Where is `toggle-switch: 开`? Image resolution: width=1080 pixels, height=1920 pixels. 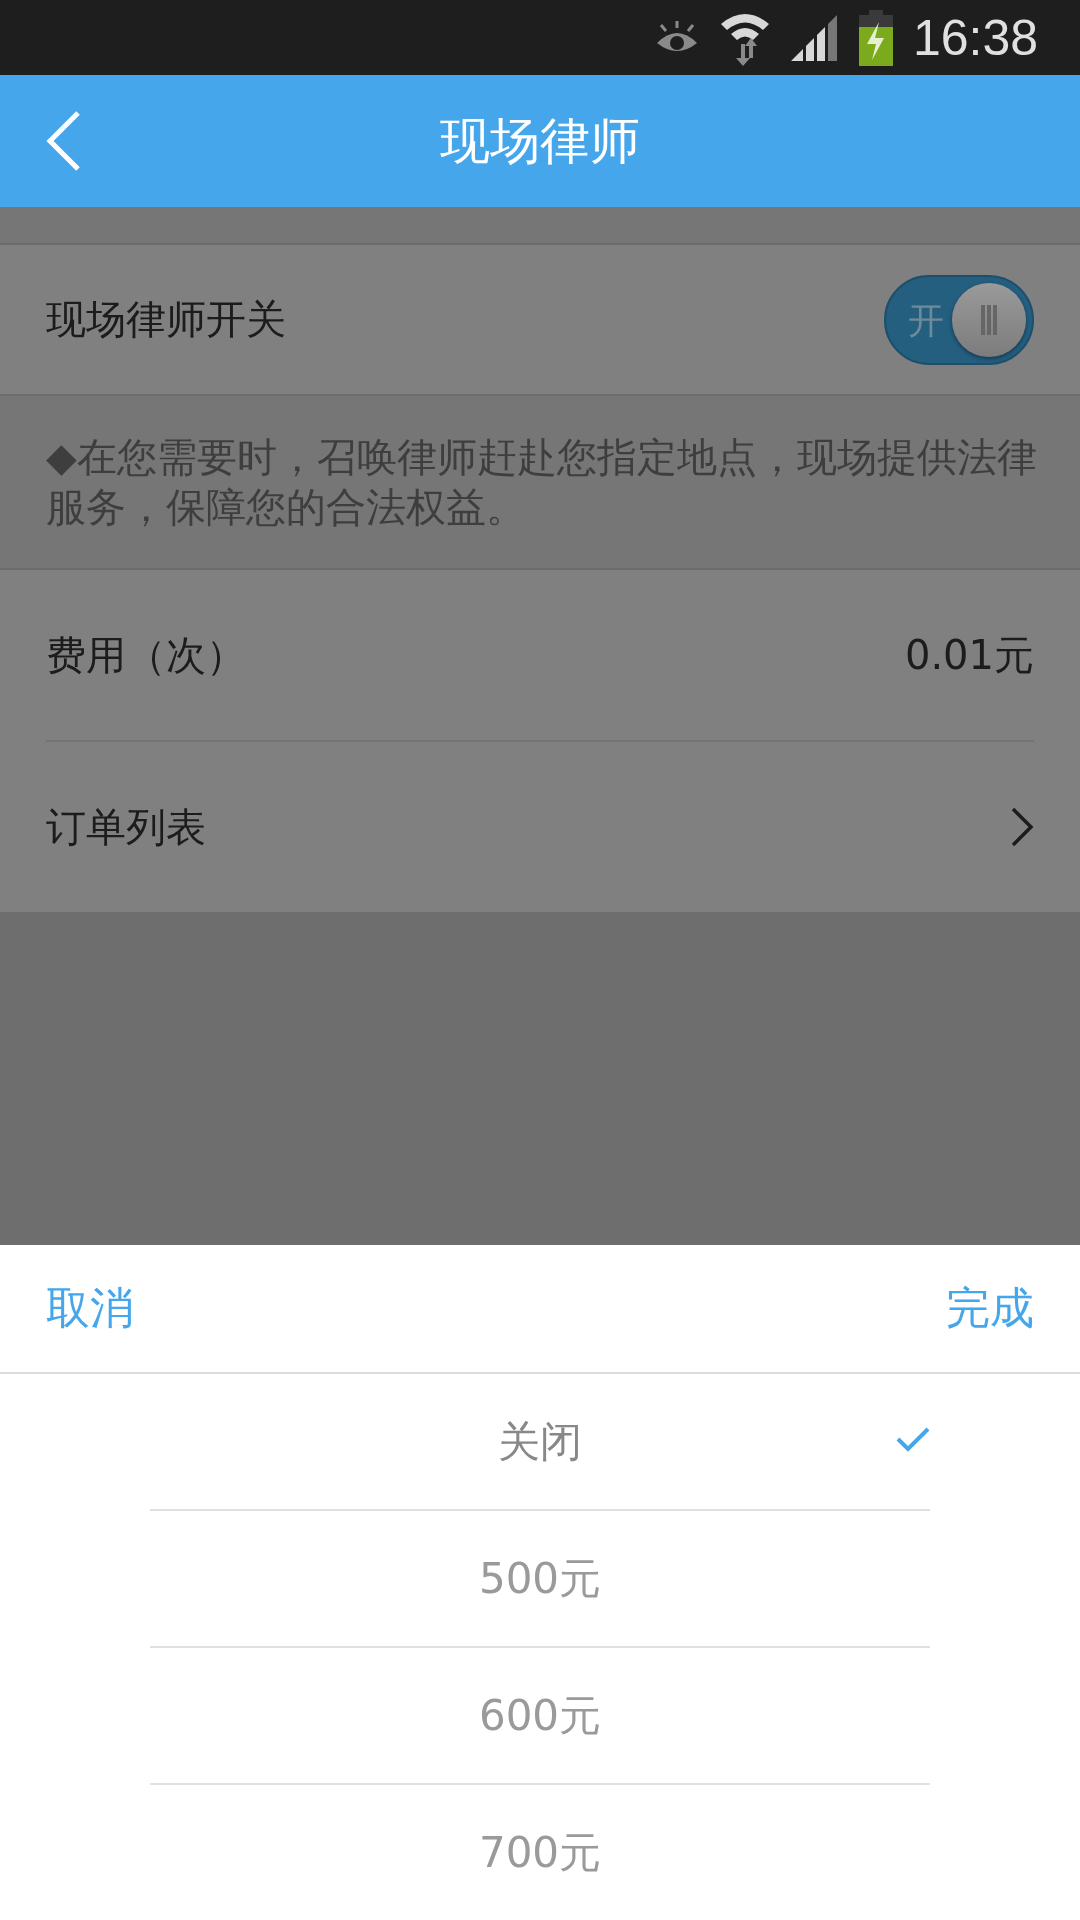
toggle-switch: 开 is located at coordinates (959, 319).